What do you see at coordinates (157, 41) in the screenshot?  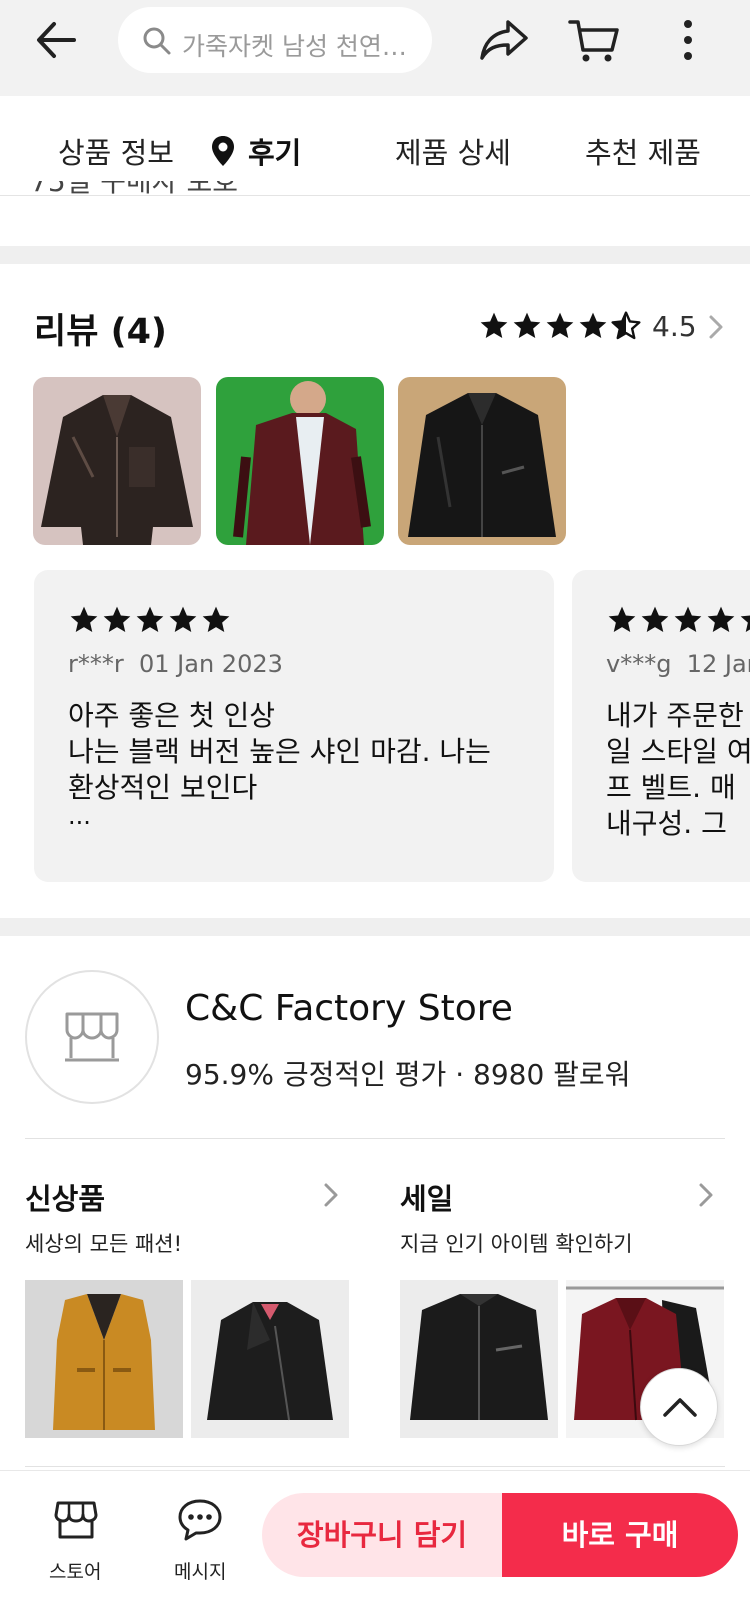 I see `search-icon` at bounding box center [157, 41].